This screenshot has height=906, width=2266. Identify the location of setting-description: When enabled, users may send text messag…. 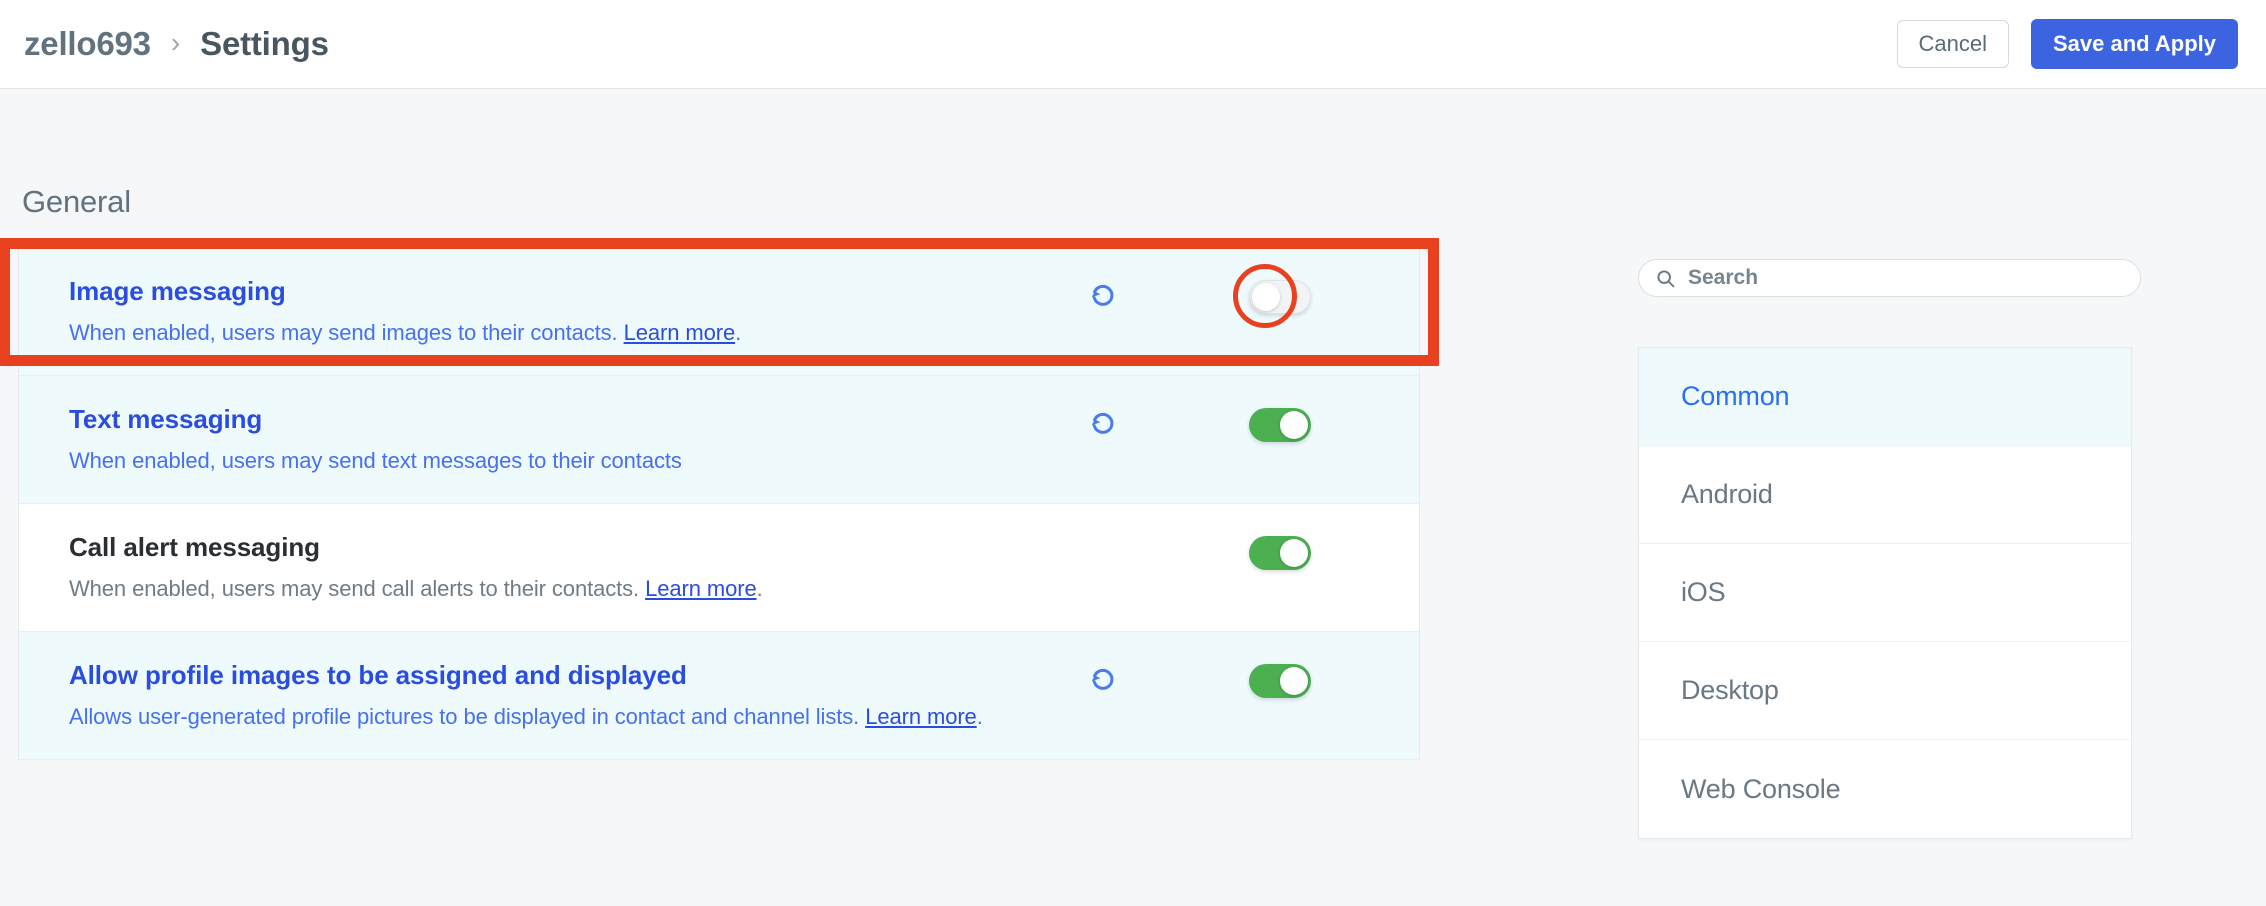
(559, 460).